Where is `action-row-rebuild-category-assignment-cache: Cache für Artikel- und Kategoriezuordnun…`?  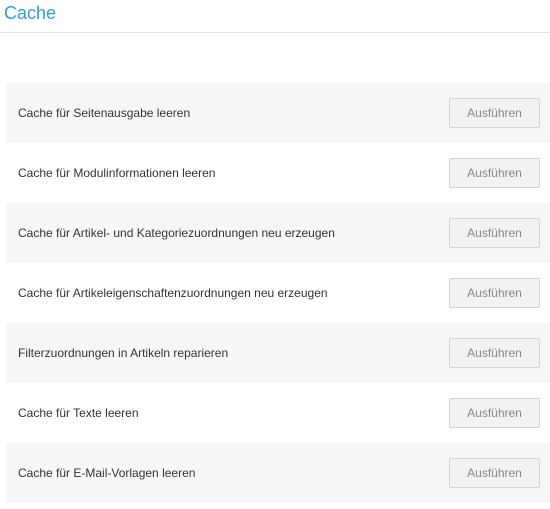
action-row-rebuild-category-assignment-cache: Cache für Artikel- und Kategoriezuordnun… is located at coordinates (278, 233).